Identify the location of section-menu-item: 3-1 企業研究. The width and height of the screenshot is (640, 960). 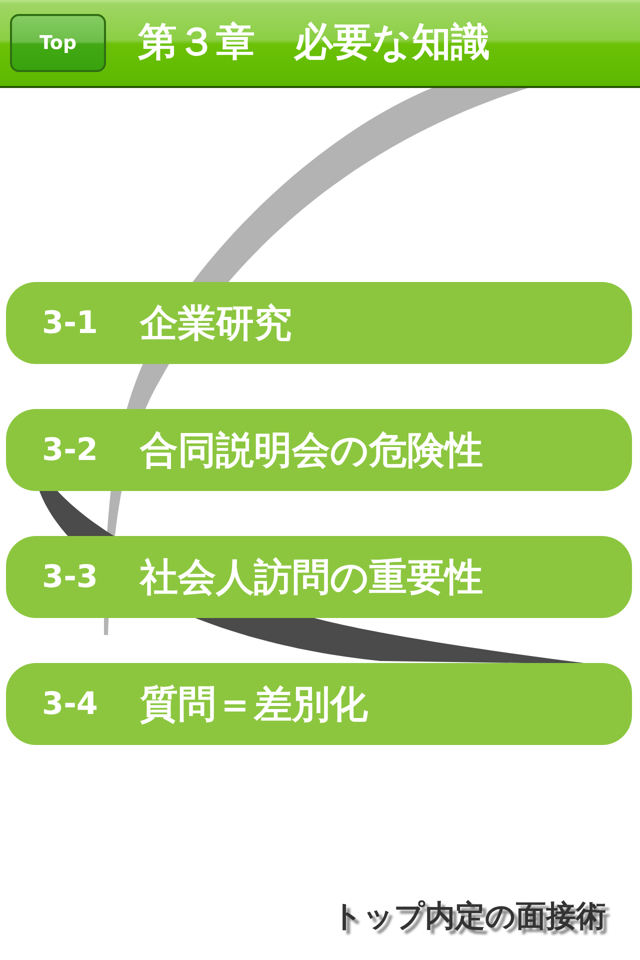
(319, 323).